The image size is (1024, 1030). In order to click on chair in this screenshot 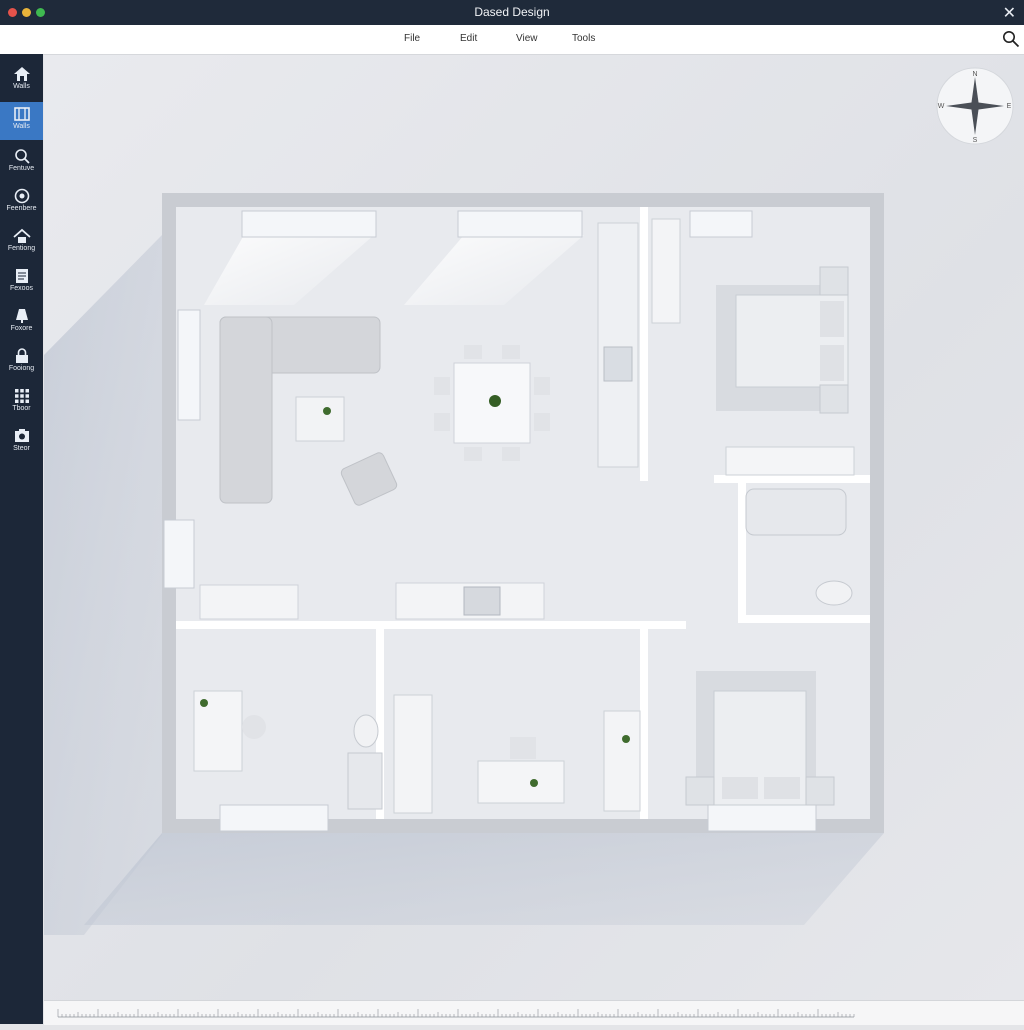, I will do `click(523, 748)`.